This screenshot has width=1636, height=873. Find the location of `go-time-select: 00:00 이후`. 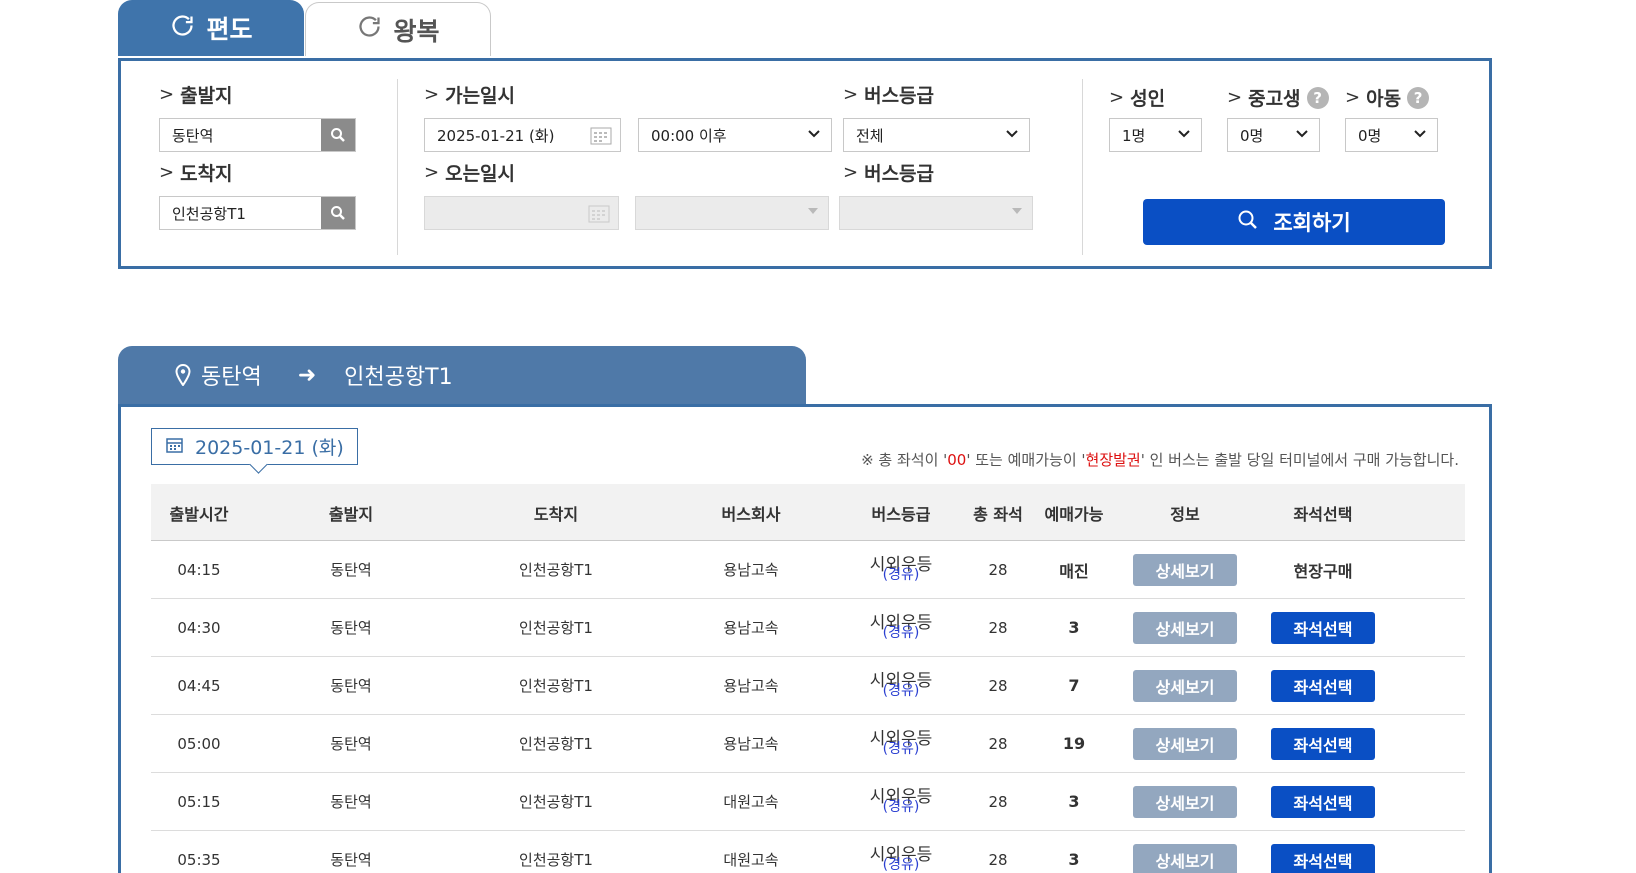

go-time-select: 00:00 이후 is located at coordinates (735, 135).